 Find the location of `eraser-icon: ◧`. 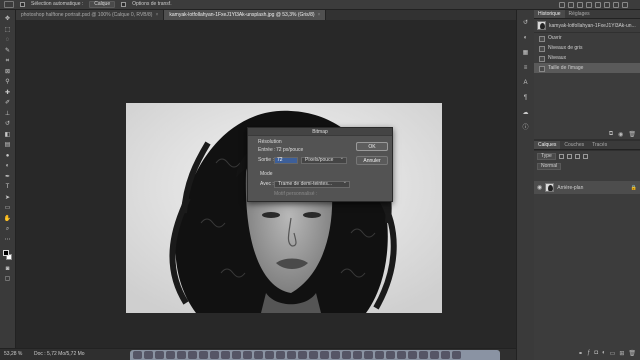

eraser-icon: ◧ is located at coordinates (7, 135).